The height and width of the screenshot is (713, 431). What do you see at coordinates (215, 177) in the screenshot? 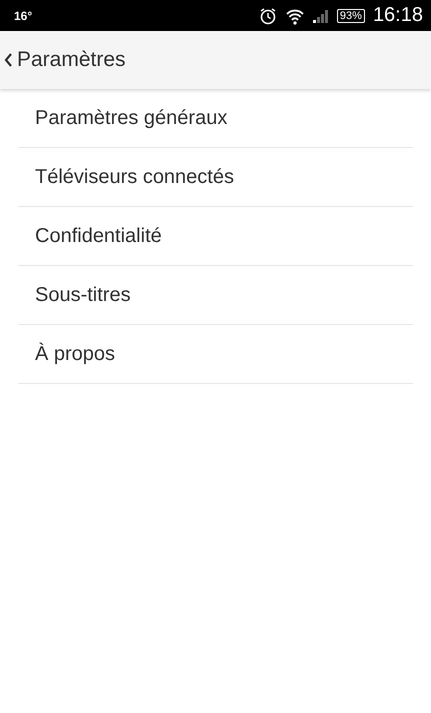
I see `settings-item: Téléviseurs connectés` at bounding box center [215, 177].